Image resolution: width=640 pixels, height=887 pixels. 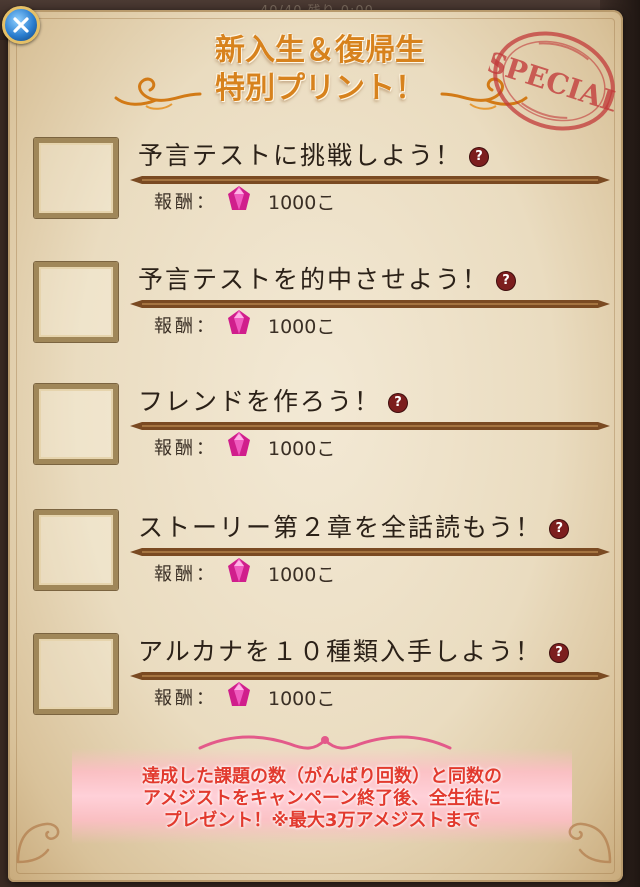 I want to click on mission-item: フレンドを作ろう！? 報酬： 1000こ, so click(x=319, y=428).